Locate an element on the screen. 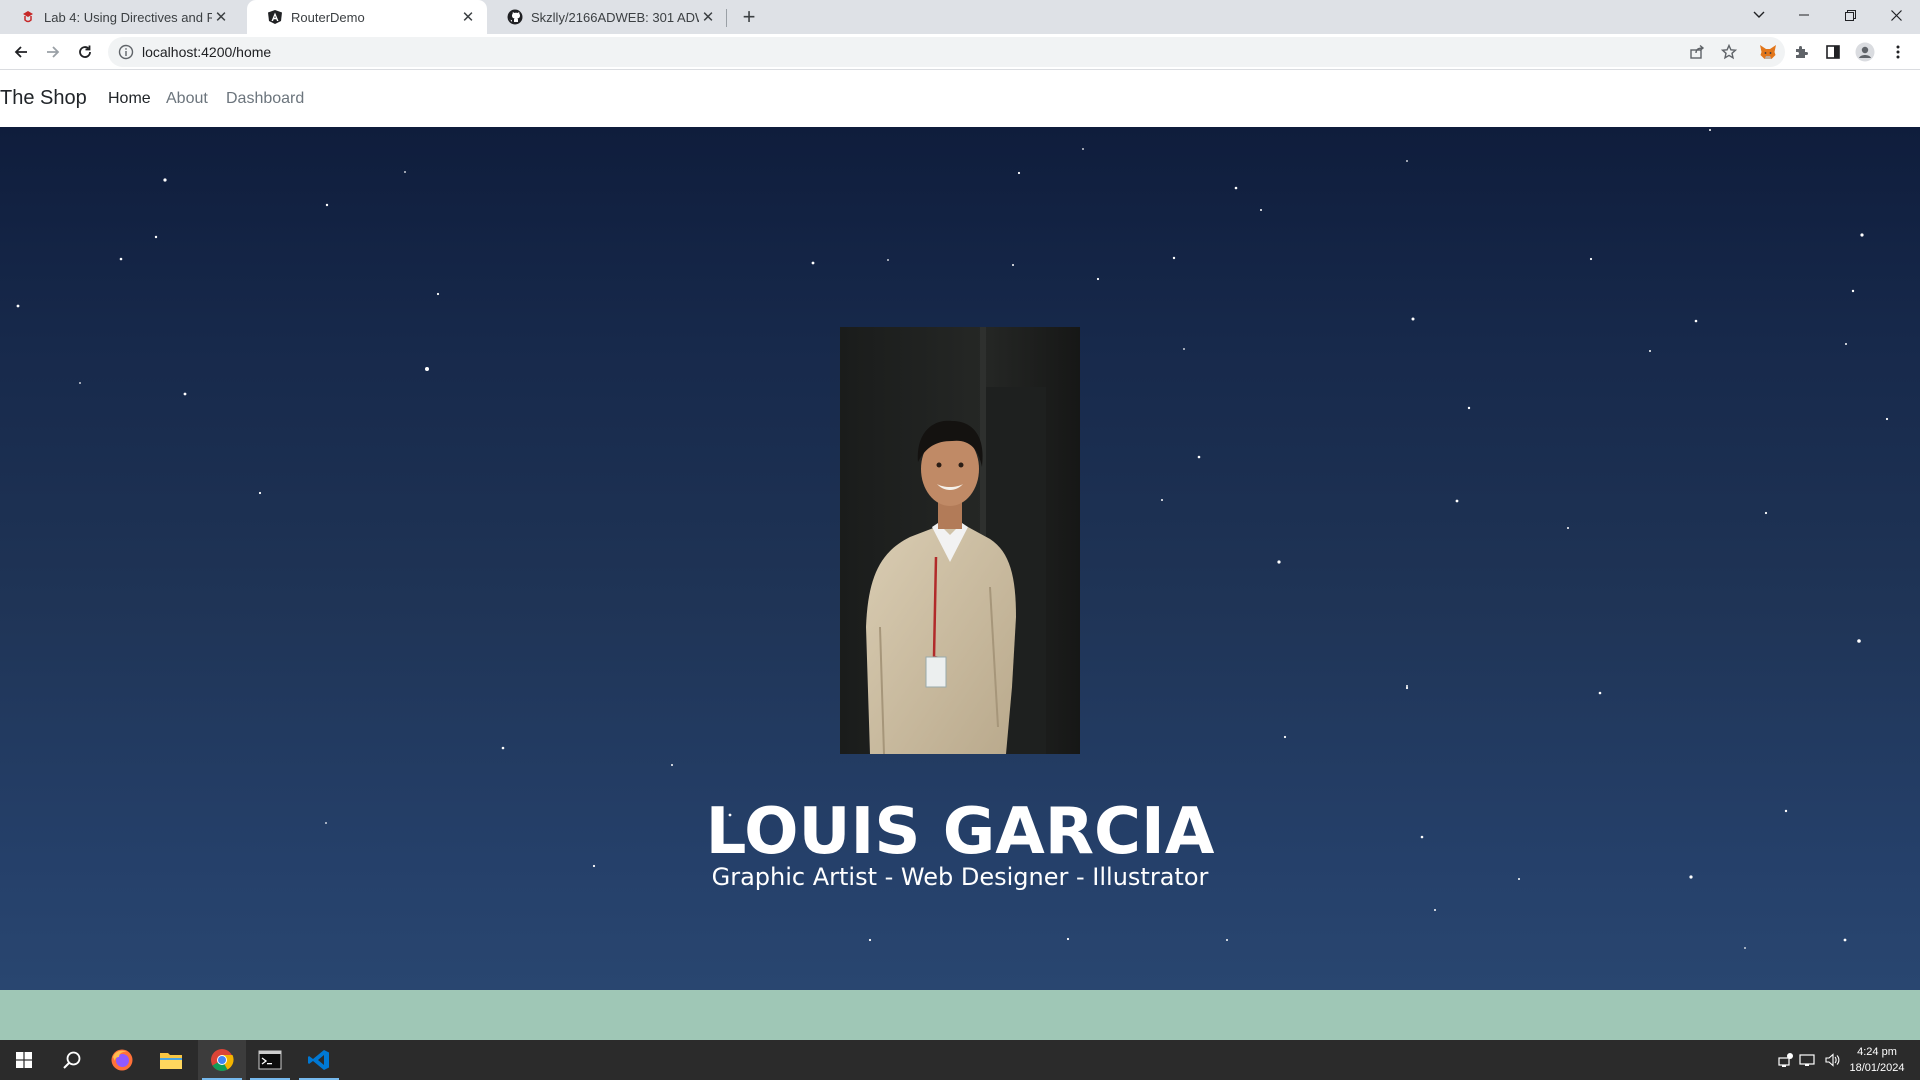 Image resolution: width=1920 pixels, height=1080 pixels. extensions-button is located at coordinates (1801, 52).